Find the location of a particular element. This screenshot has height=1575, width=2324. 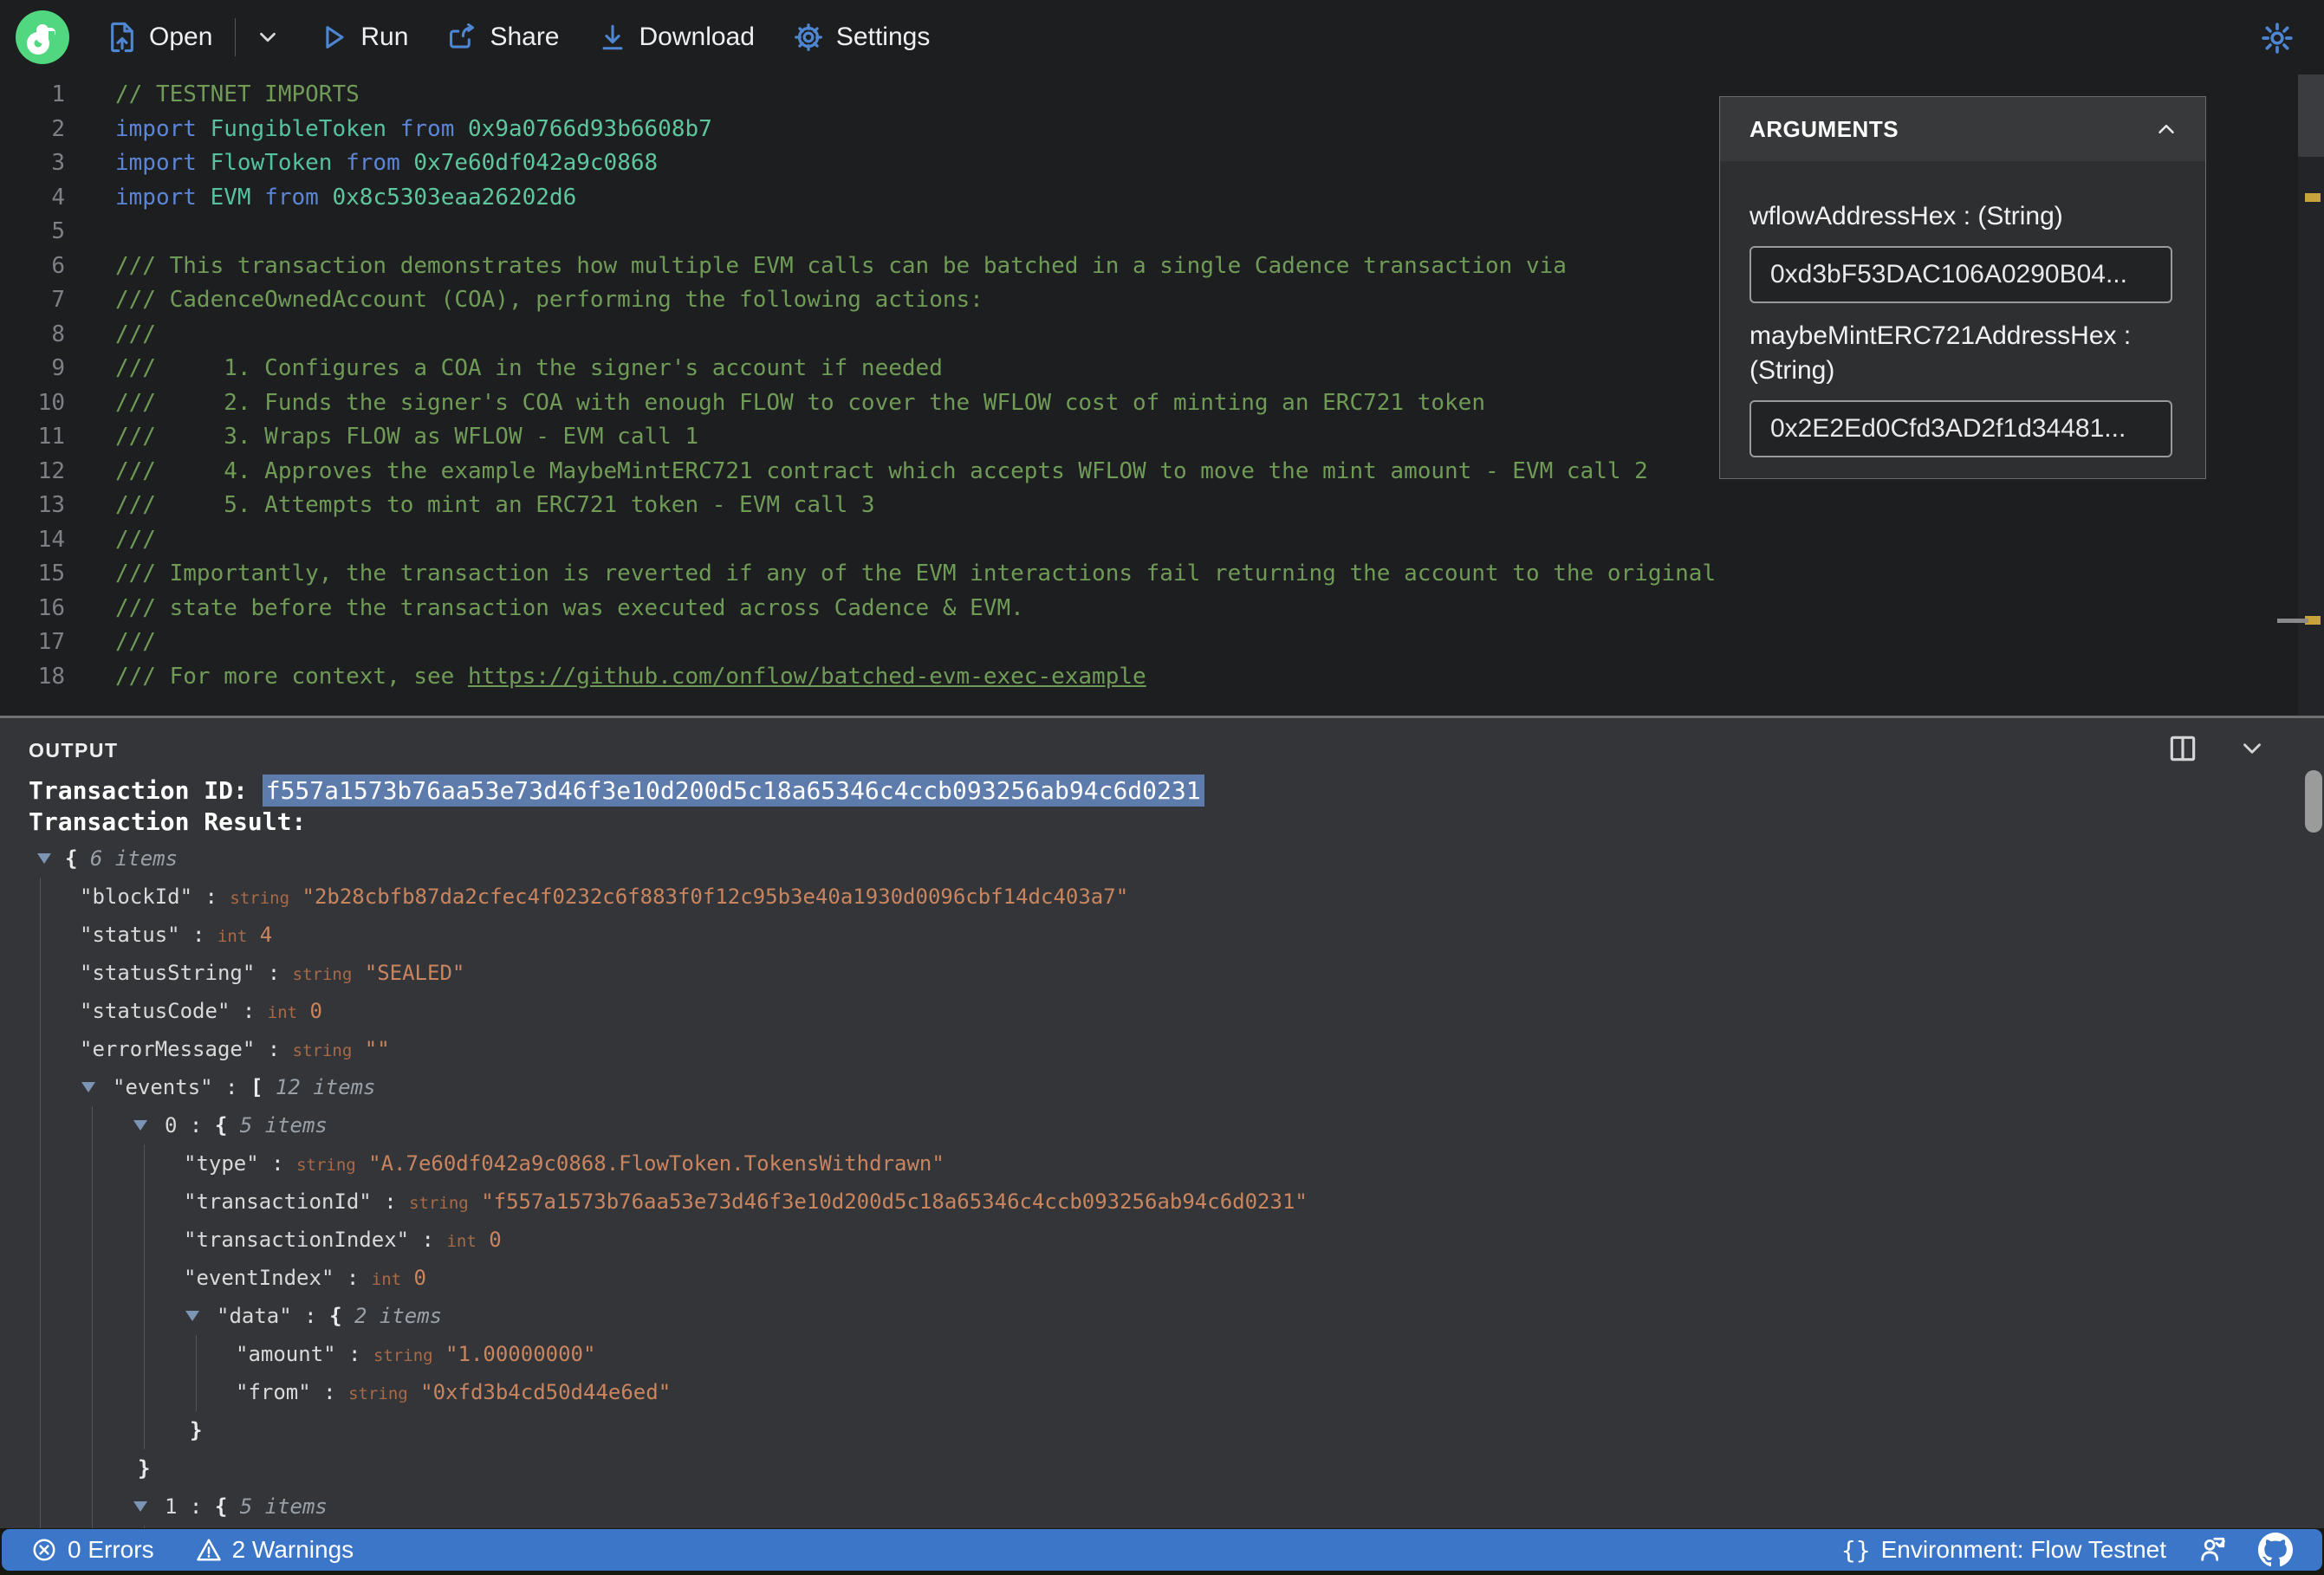

download-label: Download is located at coordinates (697, 37).